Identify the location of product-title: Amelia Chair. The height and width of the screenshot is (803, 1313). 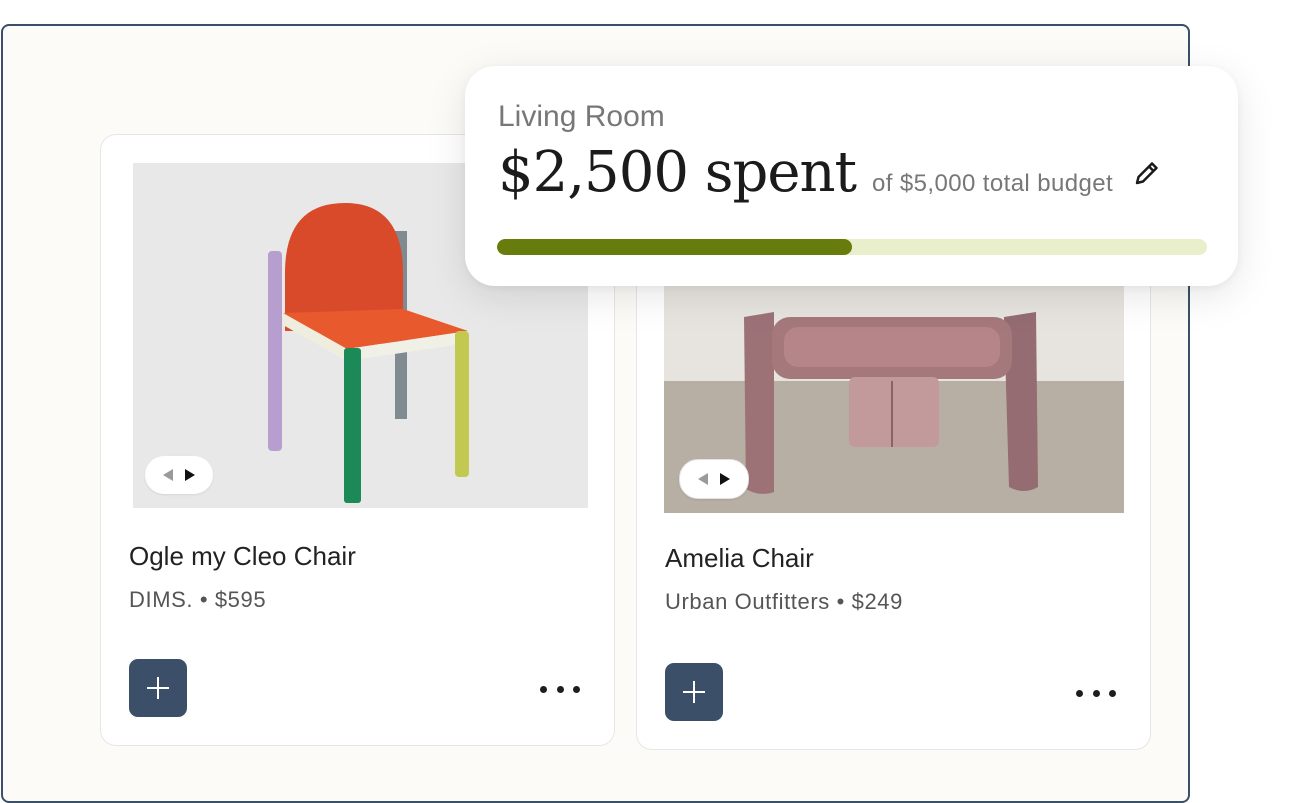
(739, 558).